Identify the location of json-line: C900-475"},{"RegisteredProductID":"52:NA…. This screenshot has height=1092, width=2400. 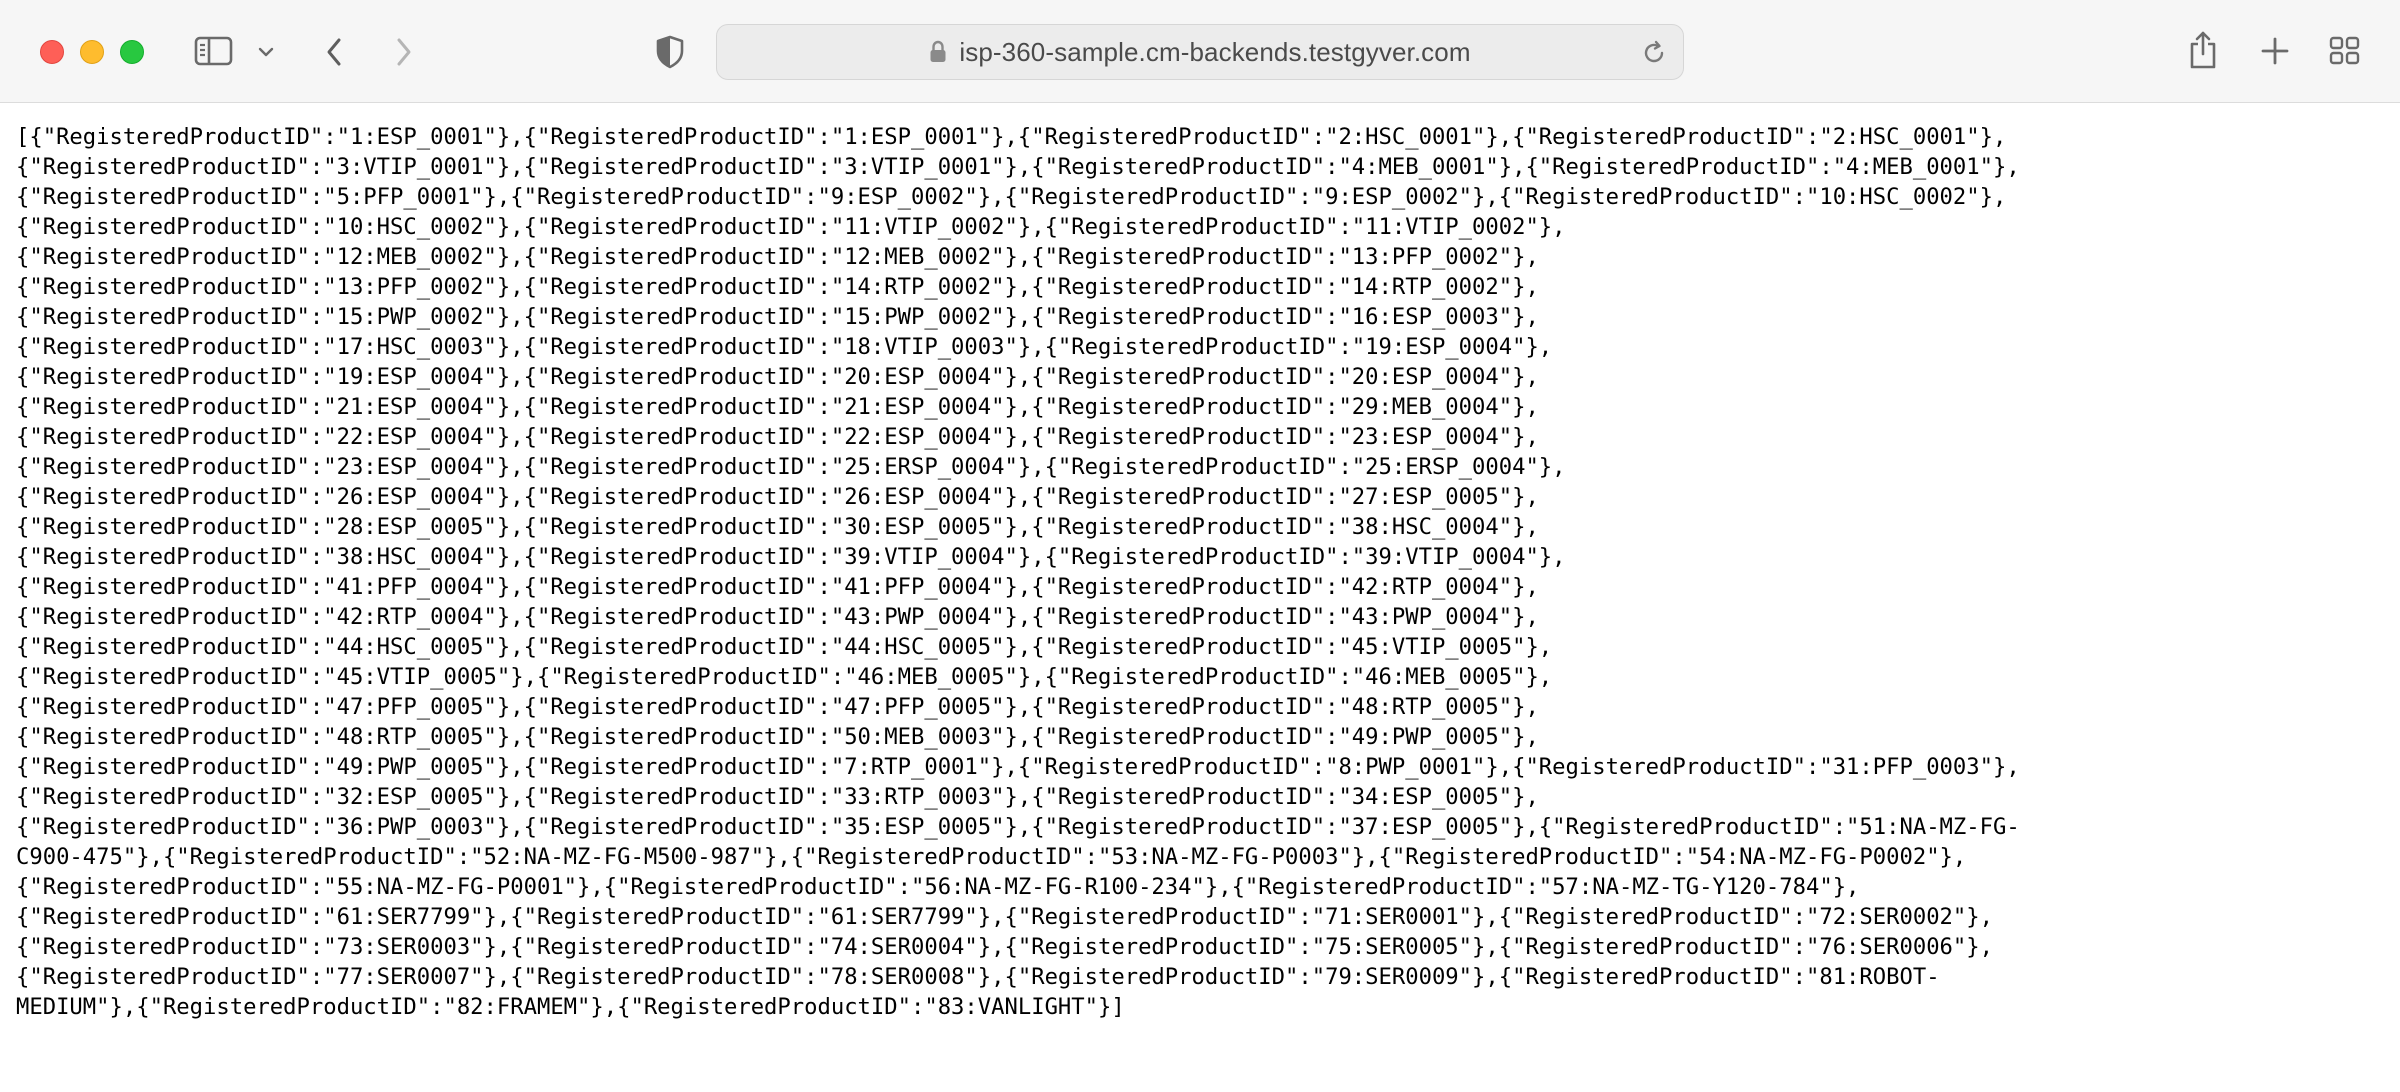
(991, 857).